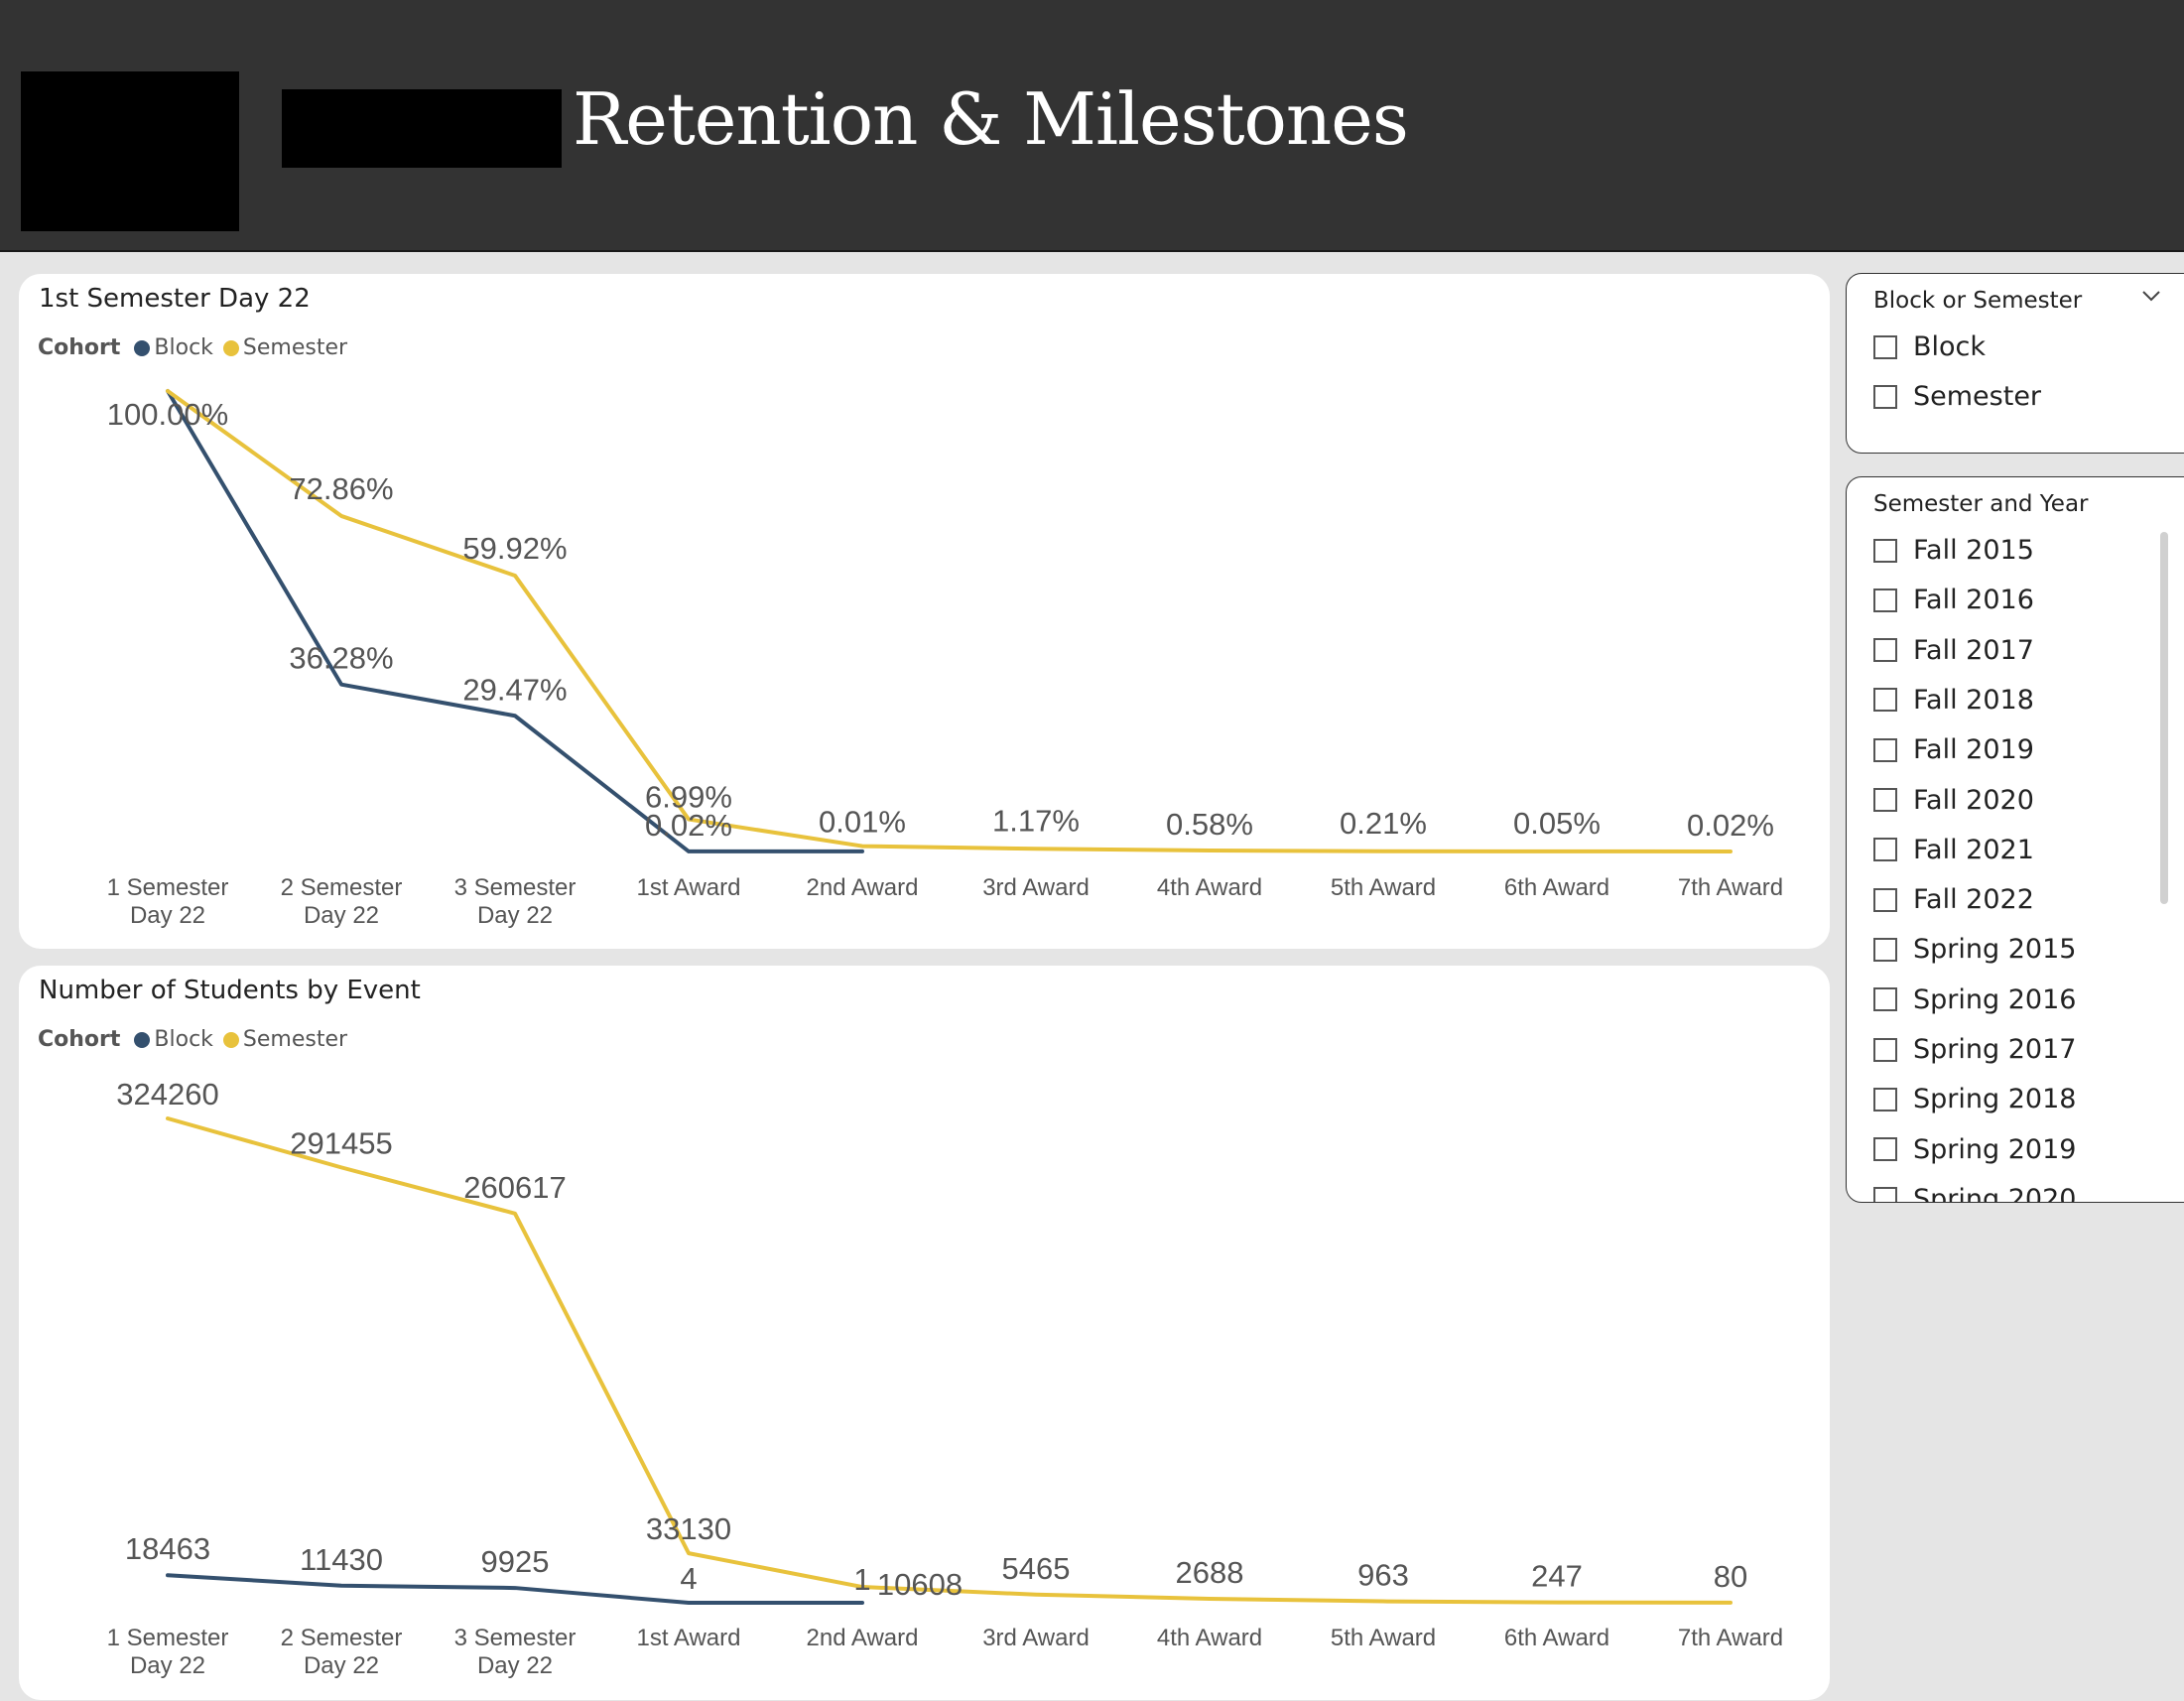 The width and height of the screenshot is (2184, 1701). I want to click on slicer-option: Spring 2020, so click(1975, 1193).